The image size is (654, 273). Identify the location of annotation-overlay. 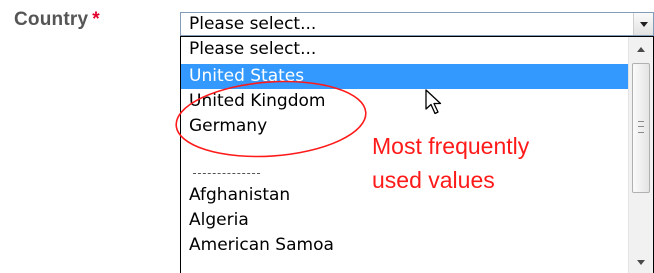
(271, 119).